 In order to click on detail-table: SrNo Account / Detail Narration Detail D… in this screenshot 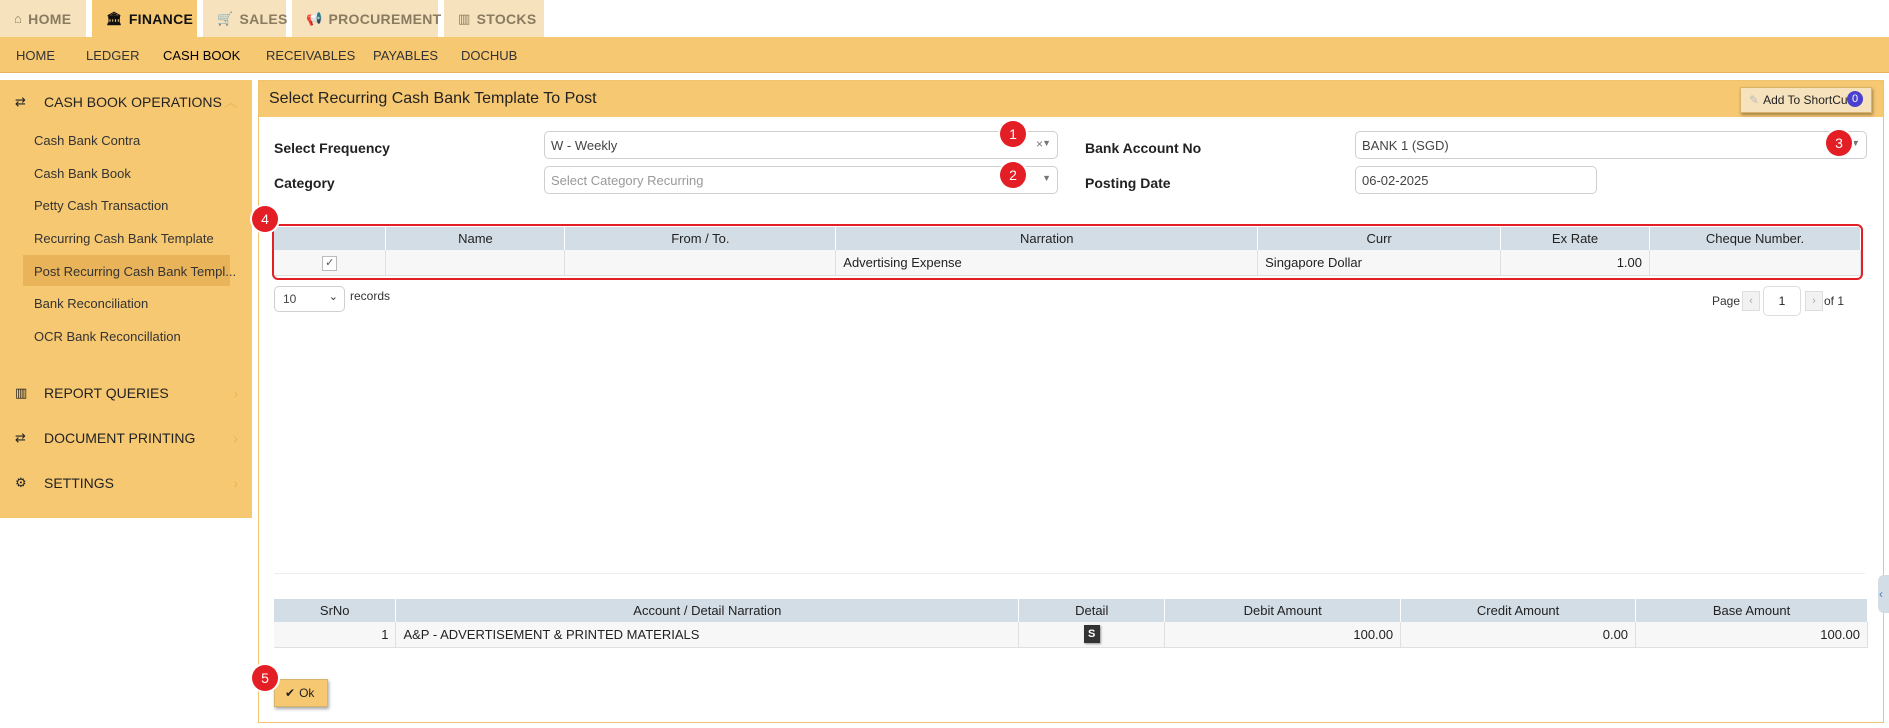, I will do `click(1071, 623)`.